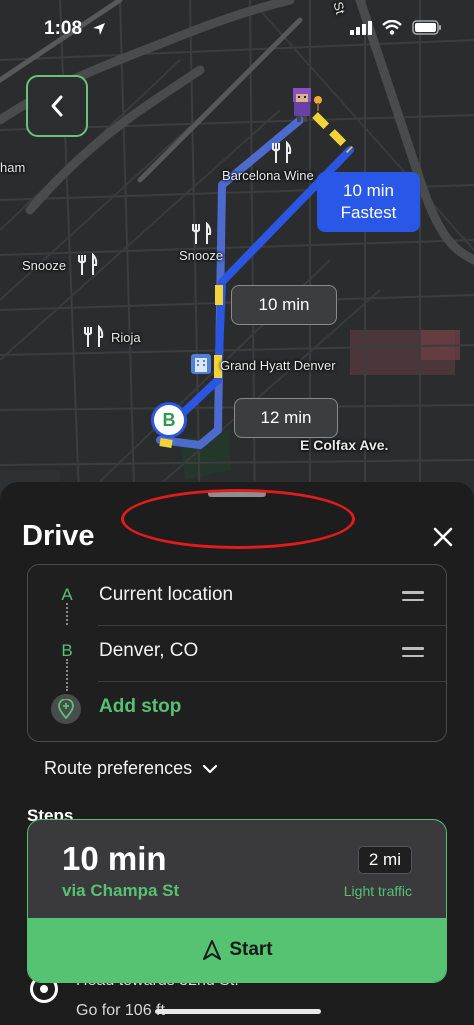 This screenshot has height=1025, width=474. What do you see at coordinates (169, 420) in the screenshot?
I see `destination-marker-b: B` at bounding box center [169, 420].